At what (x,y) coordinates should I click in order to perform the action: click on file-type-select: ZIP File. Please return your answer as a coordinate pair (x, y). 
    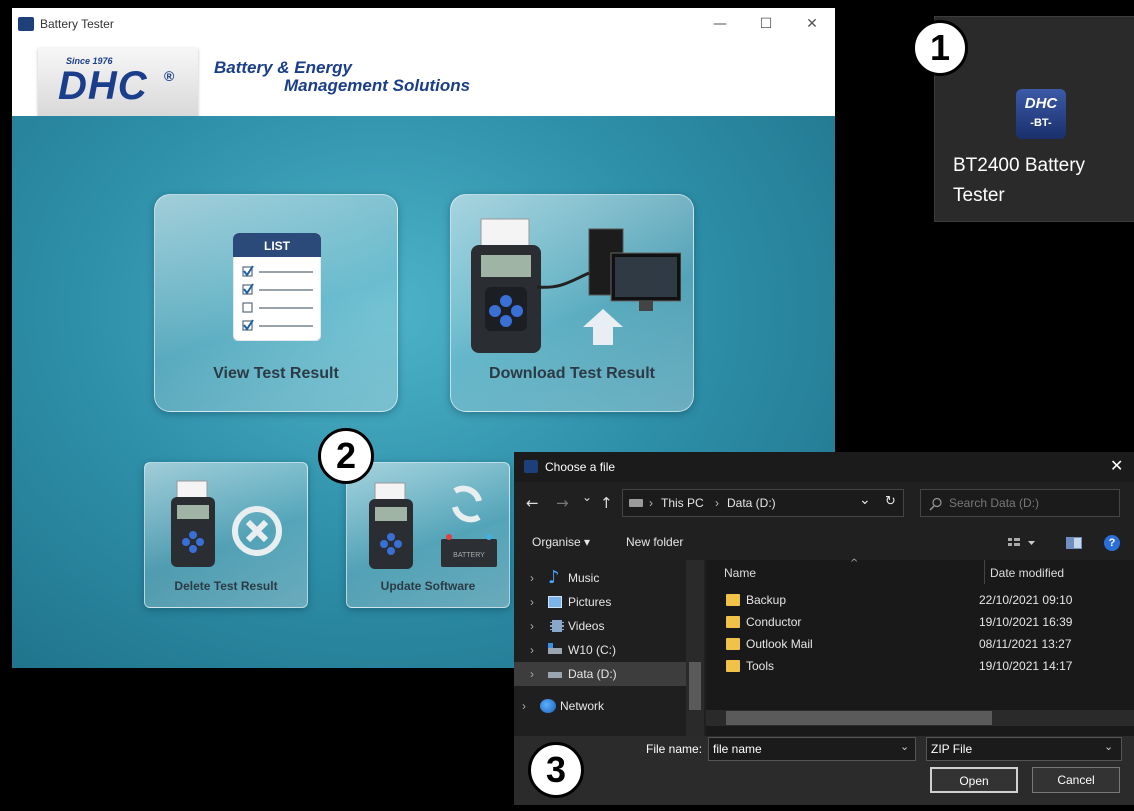
    Looking at the image, I should click on (1024, 749).